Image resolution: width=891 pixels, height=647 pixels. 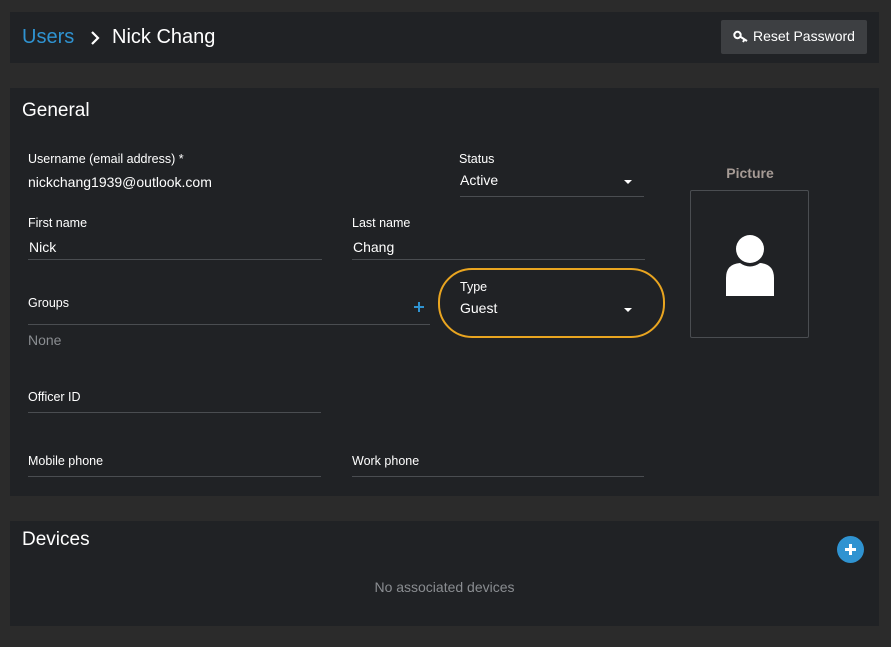 What do you see at coordinates (552, 196) in the screenshot?
I see `status-underline` at bounding box center [552, 196].